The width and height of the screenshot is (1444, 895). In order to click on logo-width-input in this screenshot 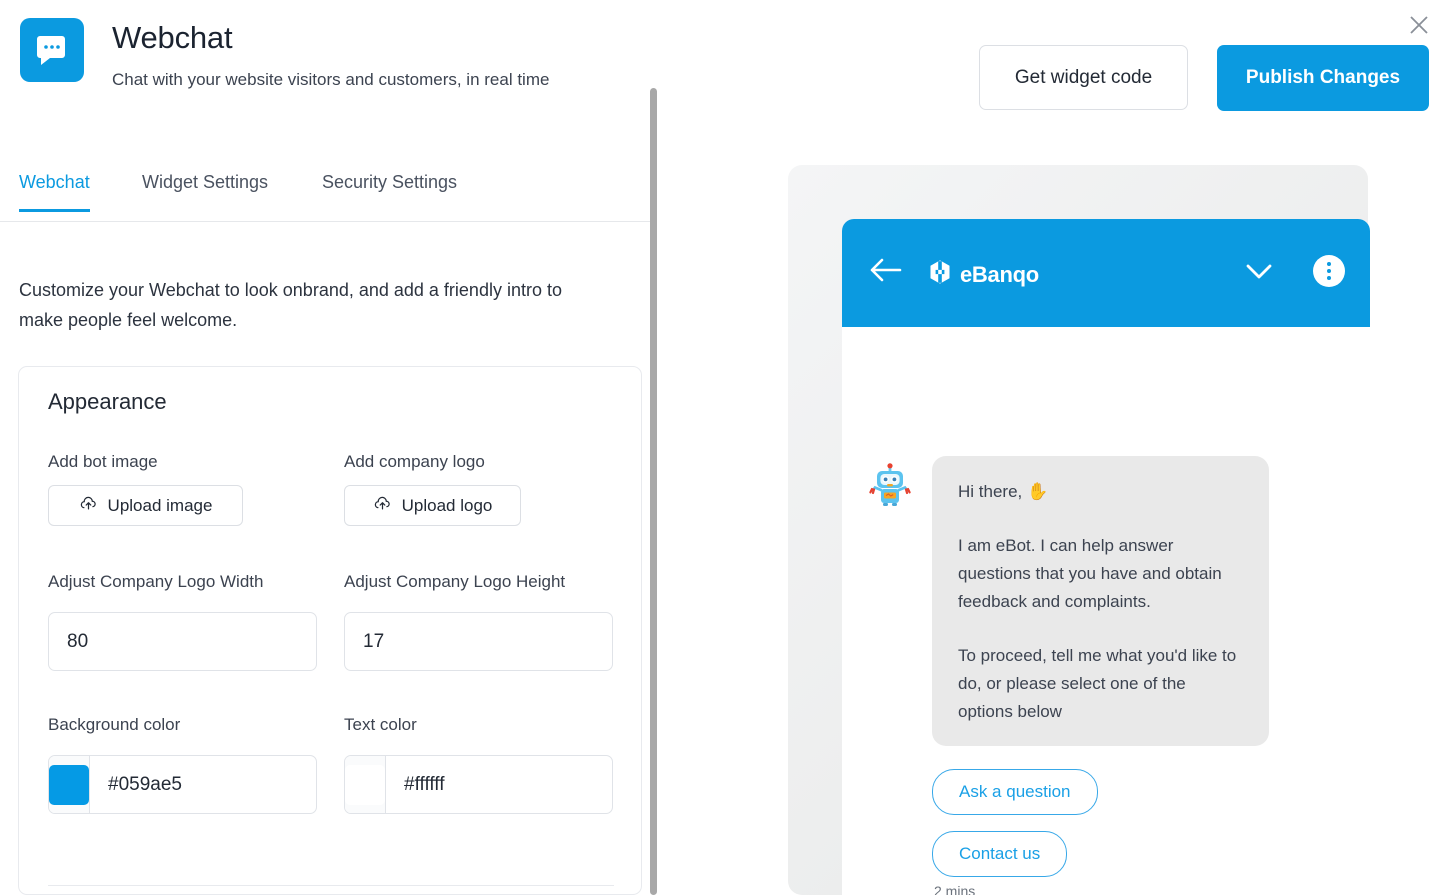, I will do `click(182, 641)`.